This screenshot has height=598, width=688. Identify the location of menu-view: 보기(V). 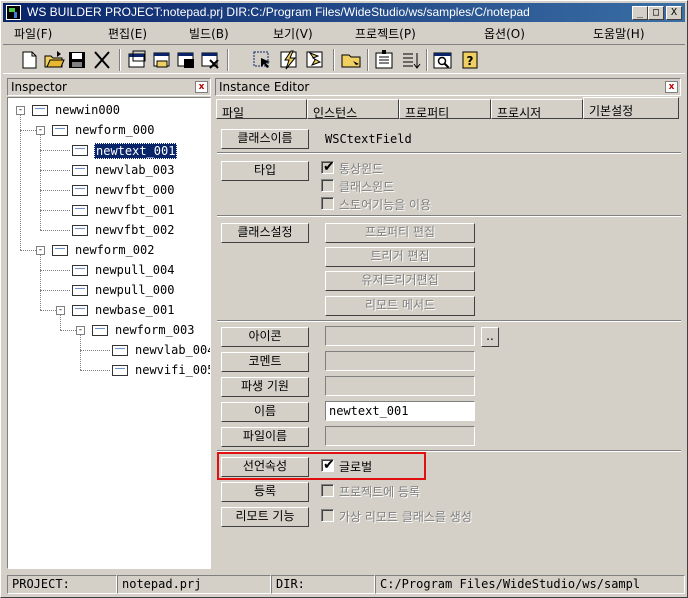
(293, 33).